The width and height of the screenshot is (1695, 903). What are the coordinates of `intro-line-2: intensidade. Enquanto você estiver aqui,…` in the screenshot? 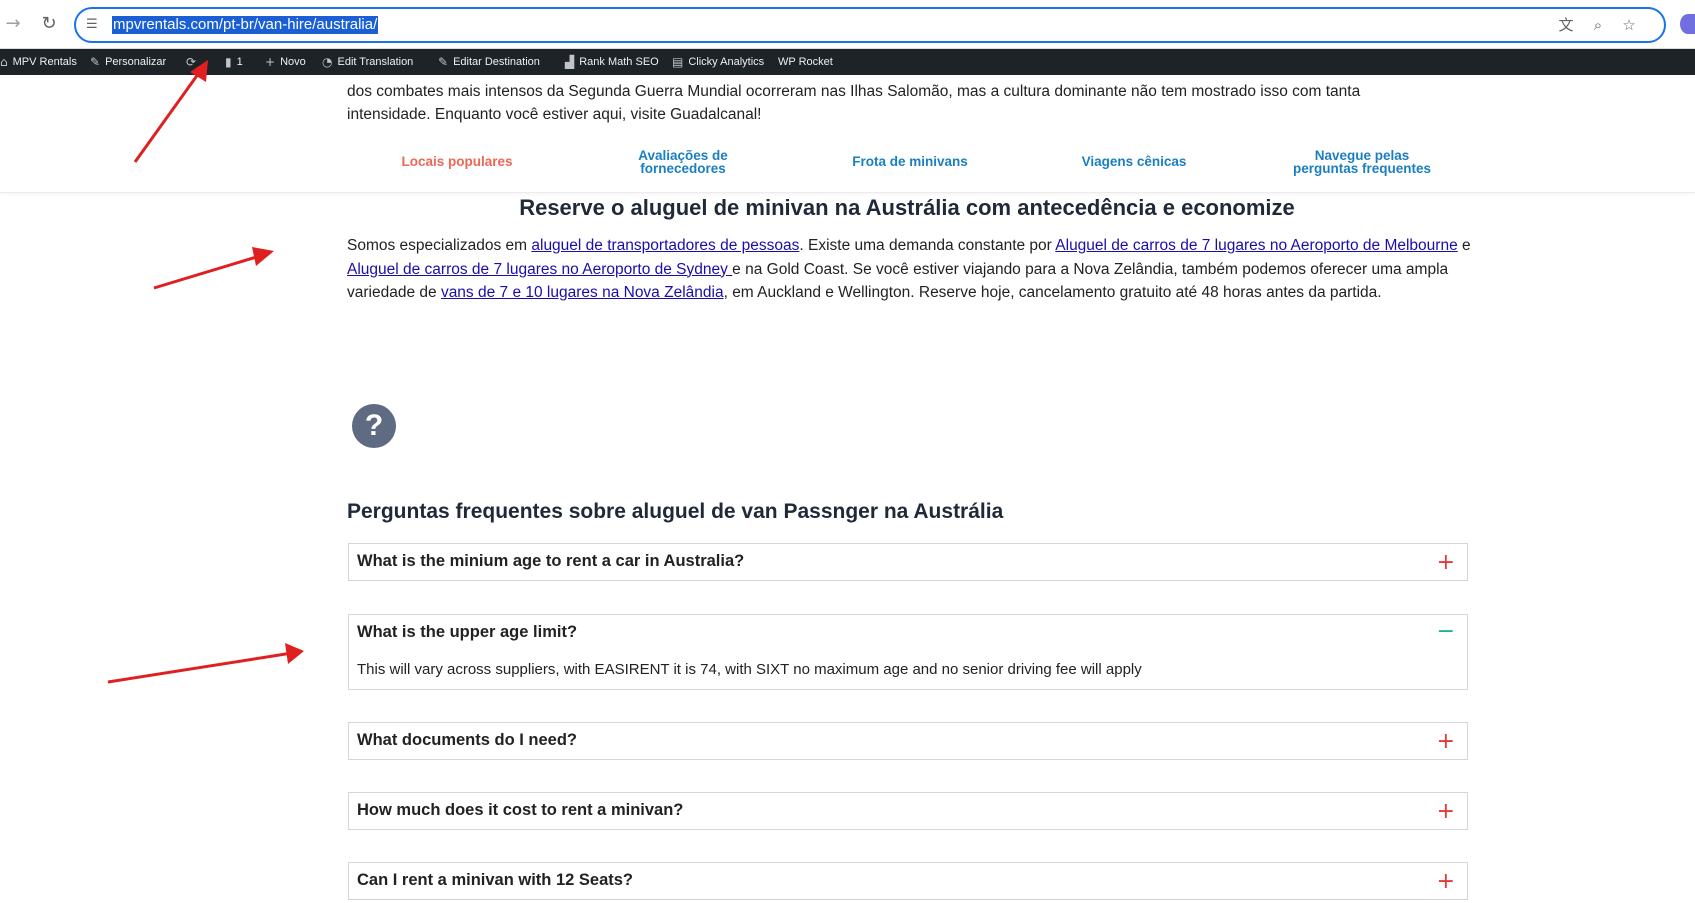 It's located at (554, 114).